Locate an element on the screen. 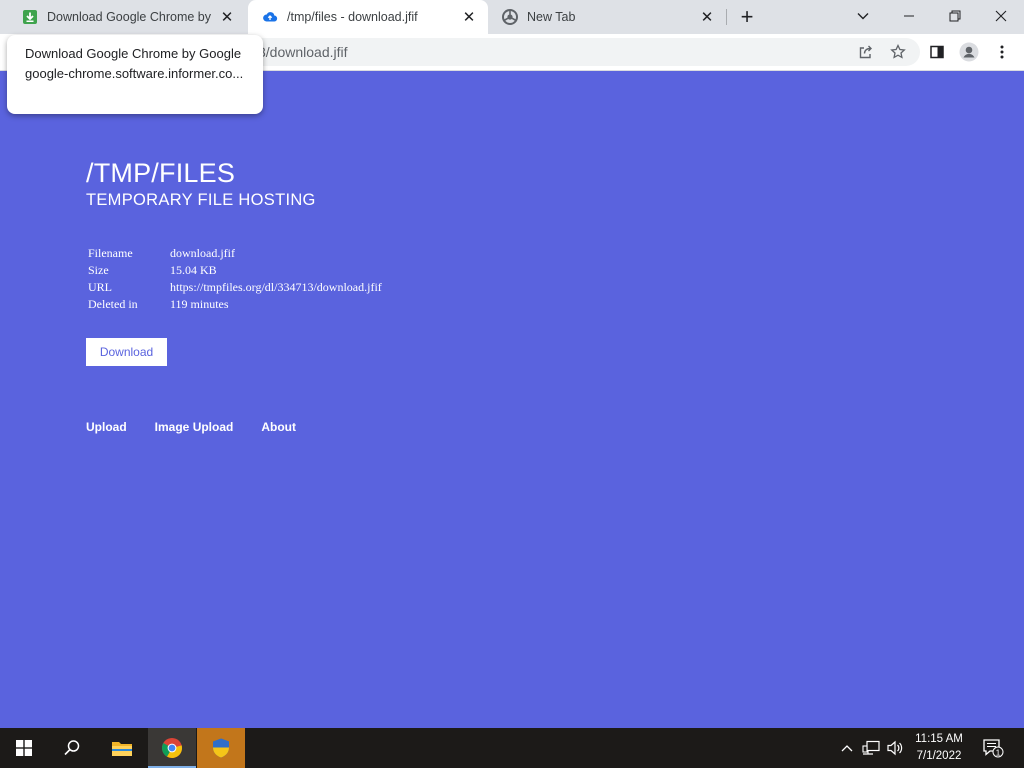 The width and height of the screenshot is (1024, 768). new-tab-button: + is located at coordinates (747, 17).